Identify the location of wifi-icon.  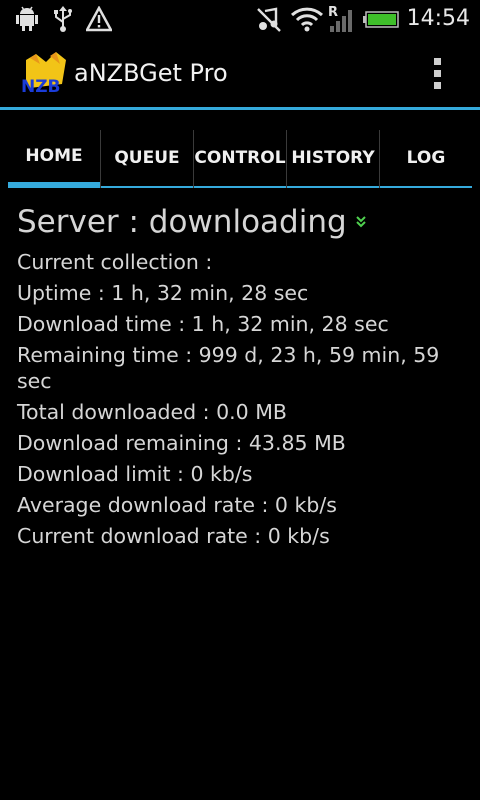
(307, 19).